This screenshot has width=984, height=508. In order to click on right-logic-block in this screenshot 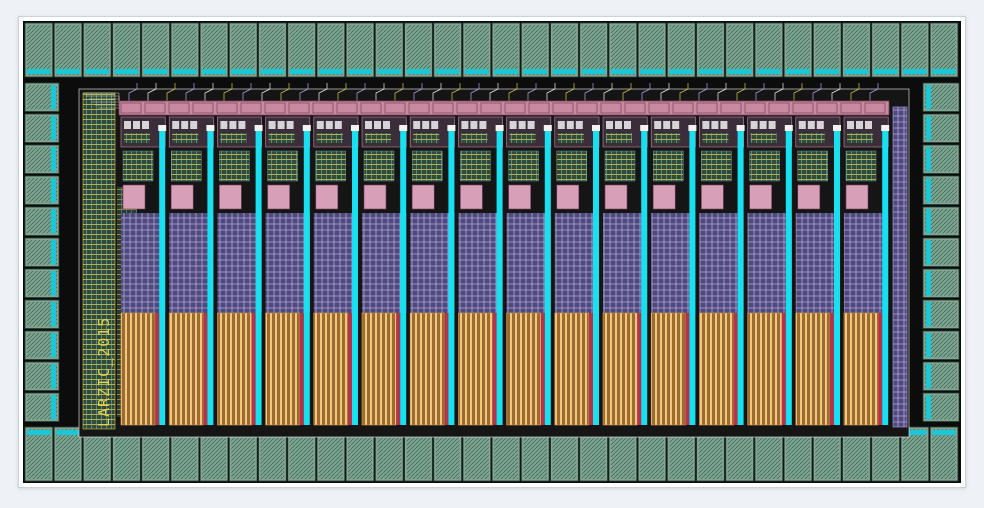, I will do `click(900, 267)`.